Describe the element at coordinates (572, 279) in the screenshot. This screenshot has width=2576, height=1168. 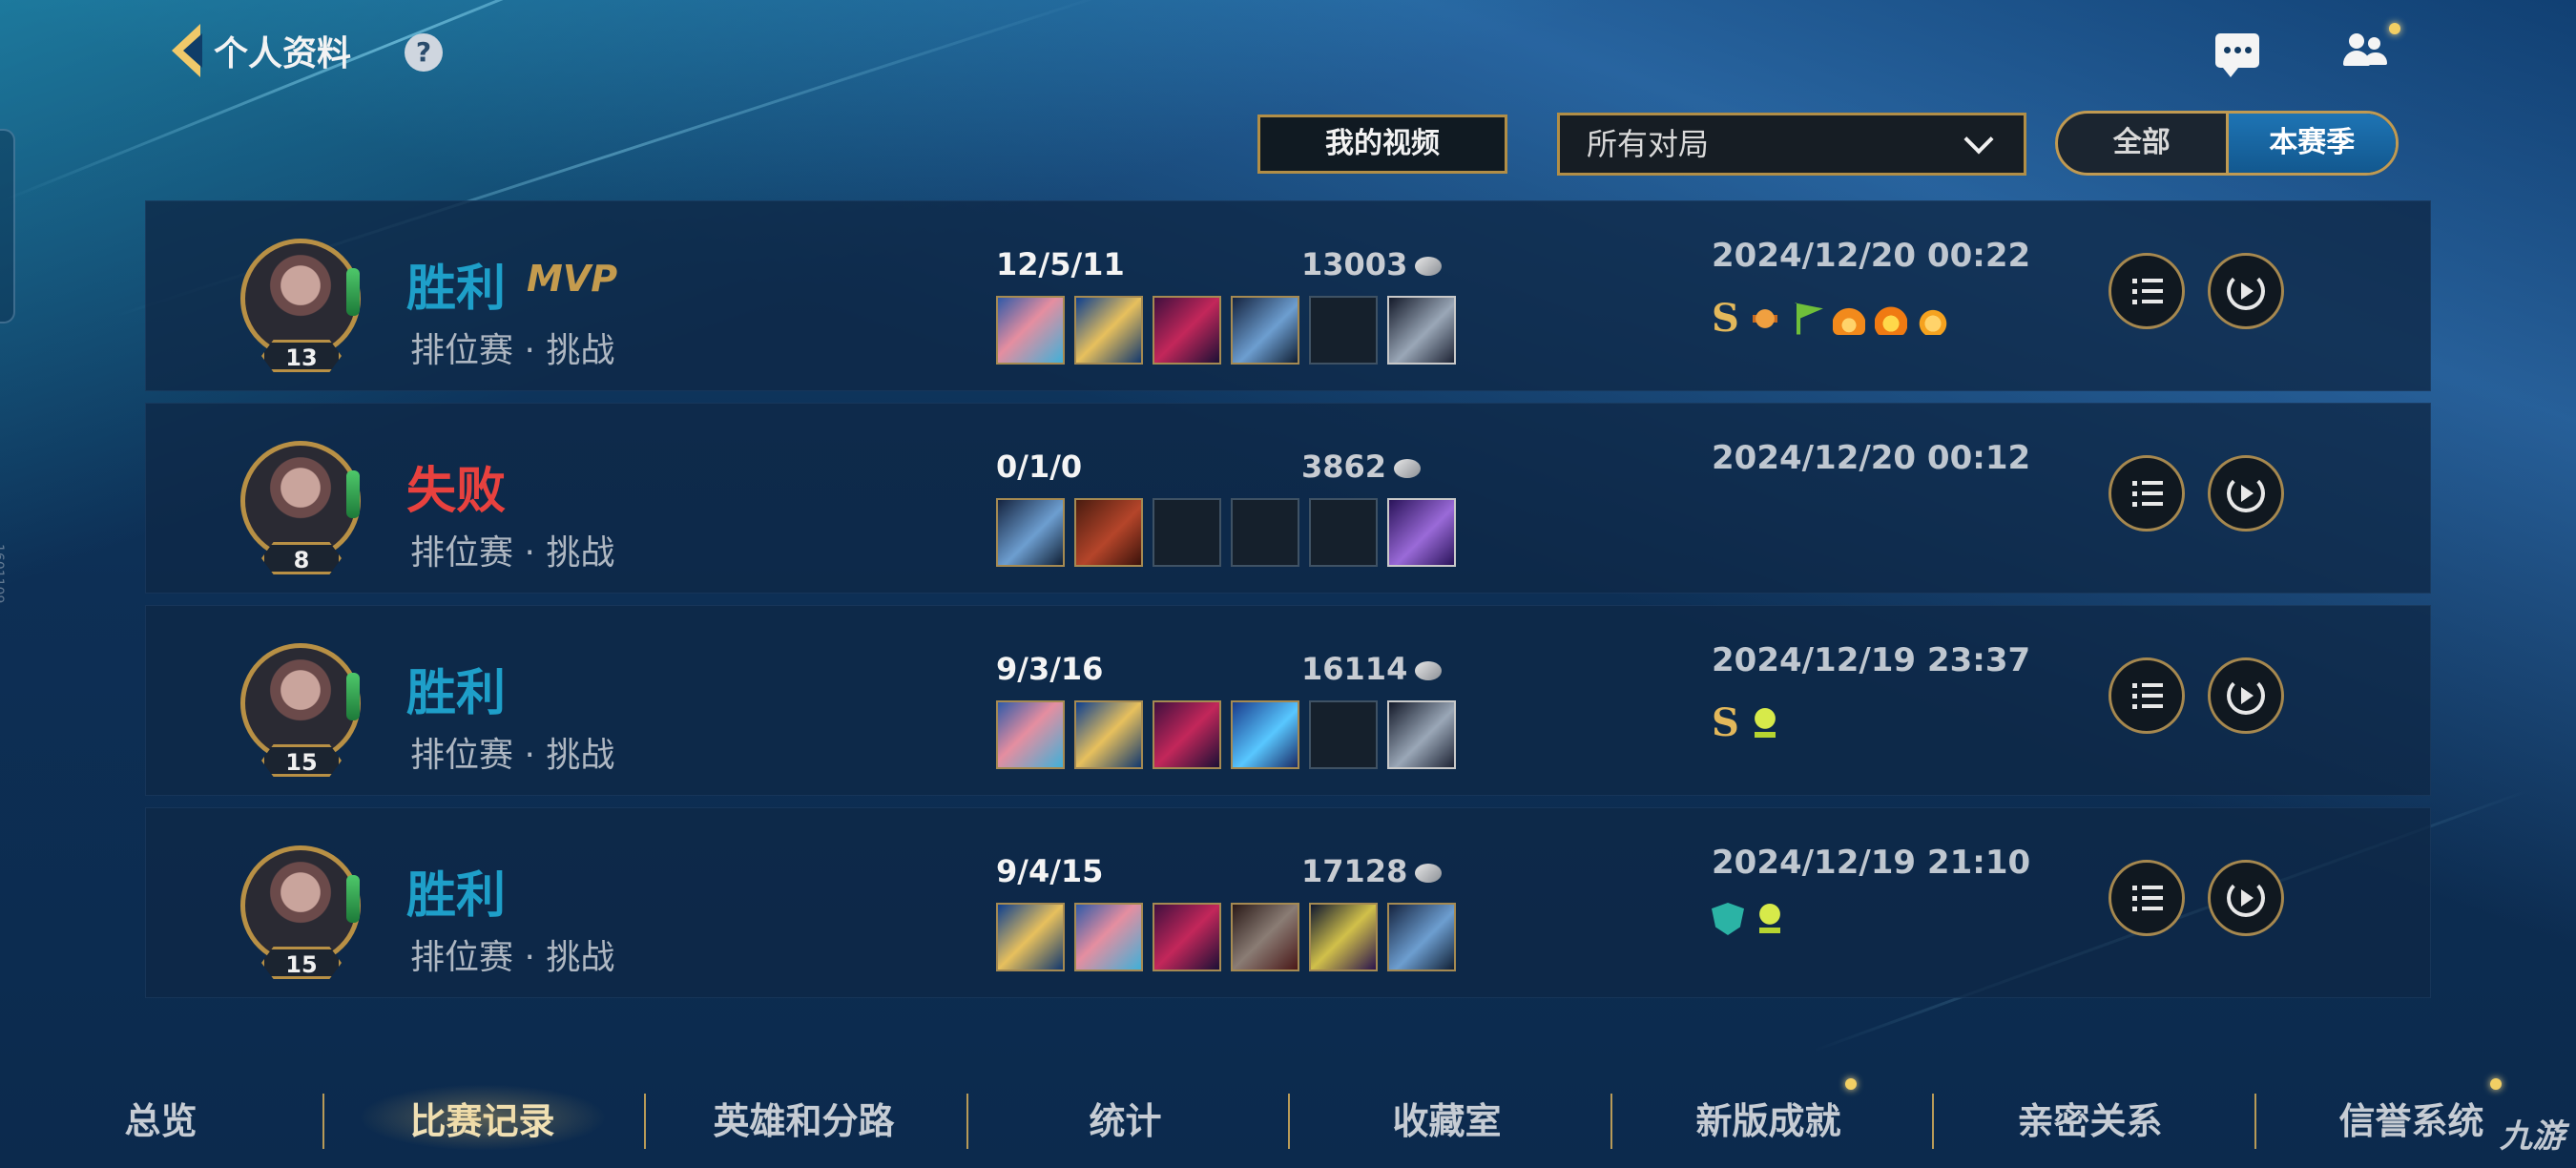
I see `mvp-badge: MVP` at that location.